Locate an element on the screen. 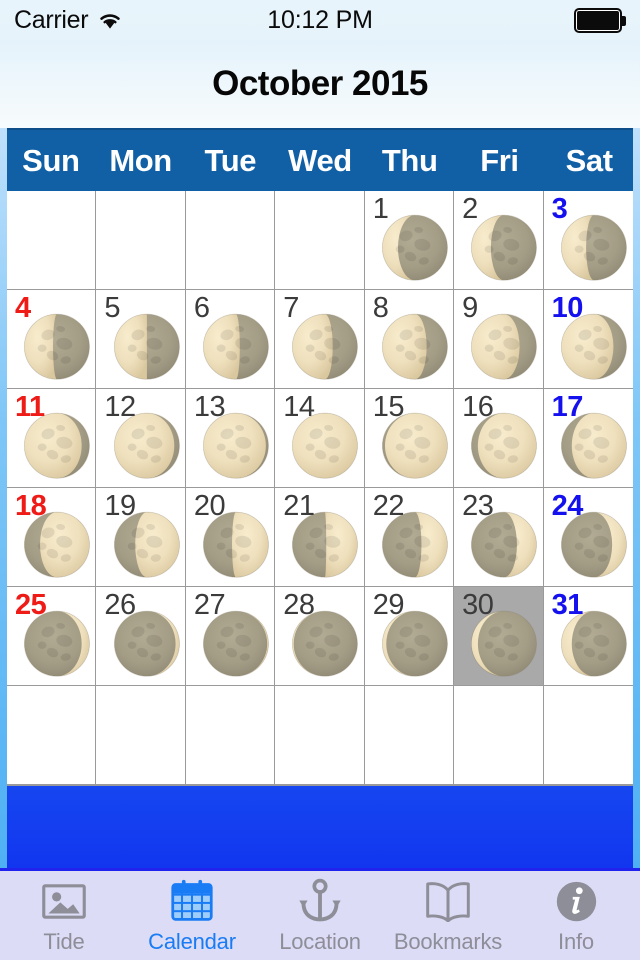 This screenshot has width=640, height=960. tab-location: Location is located at coordinates (320, 915).